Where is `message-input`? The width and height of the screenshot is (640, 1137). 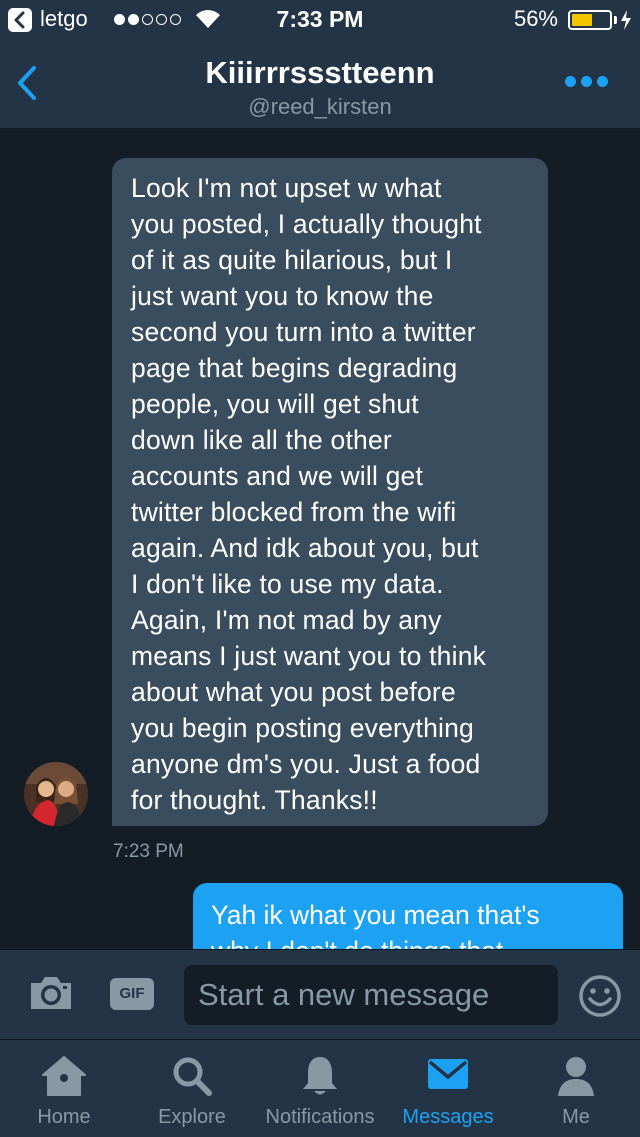
message-input is located at coordinates (371, 995).